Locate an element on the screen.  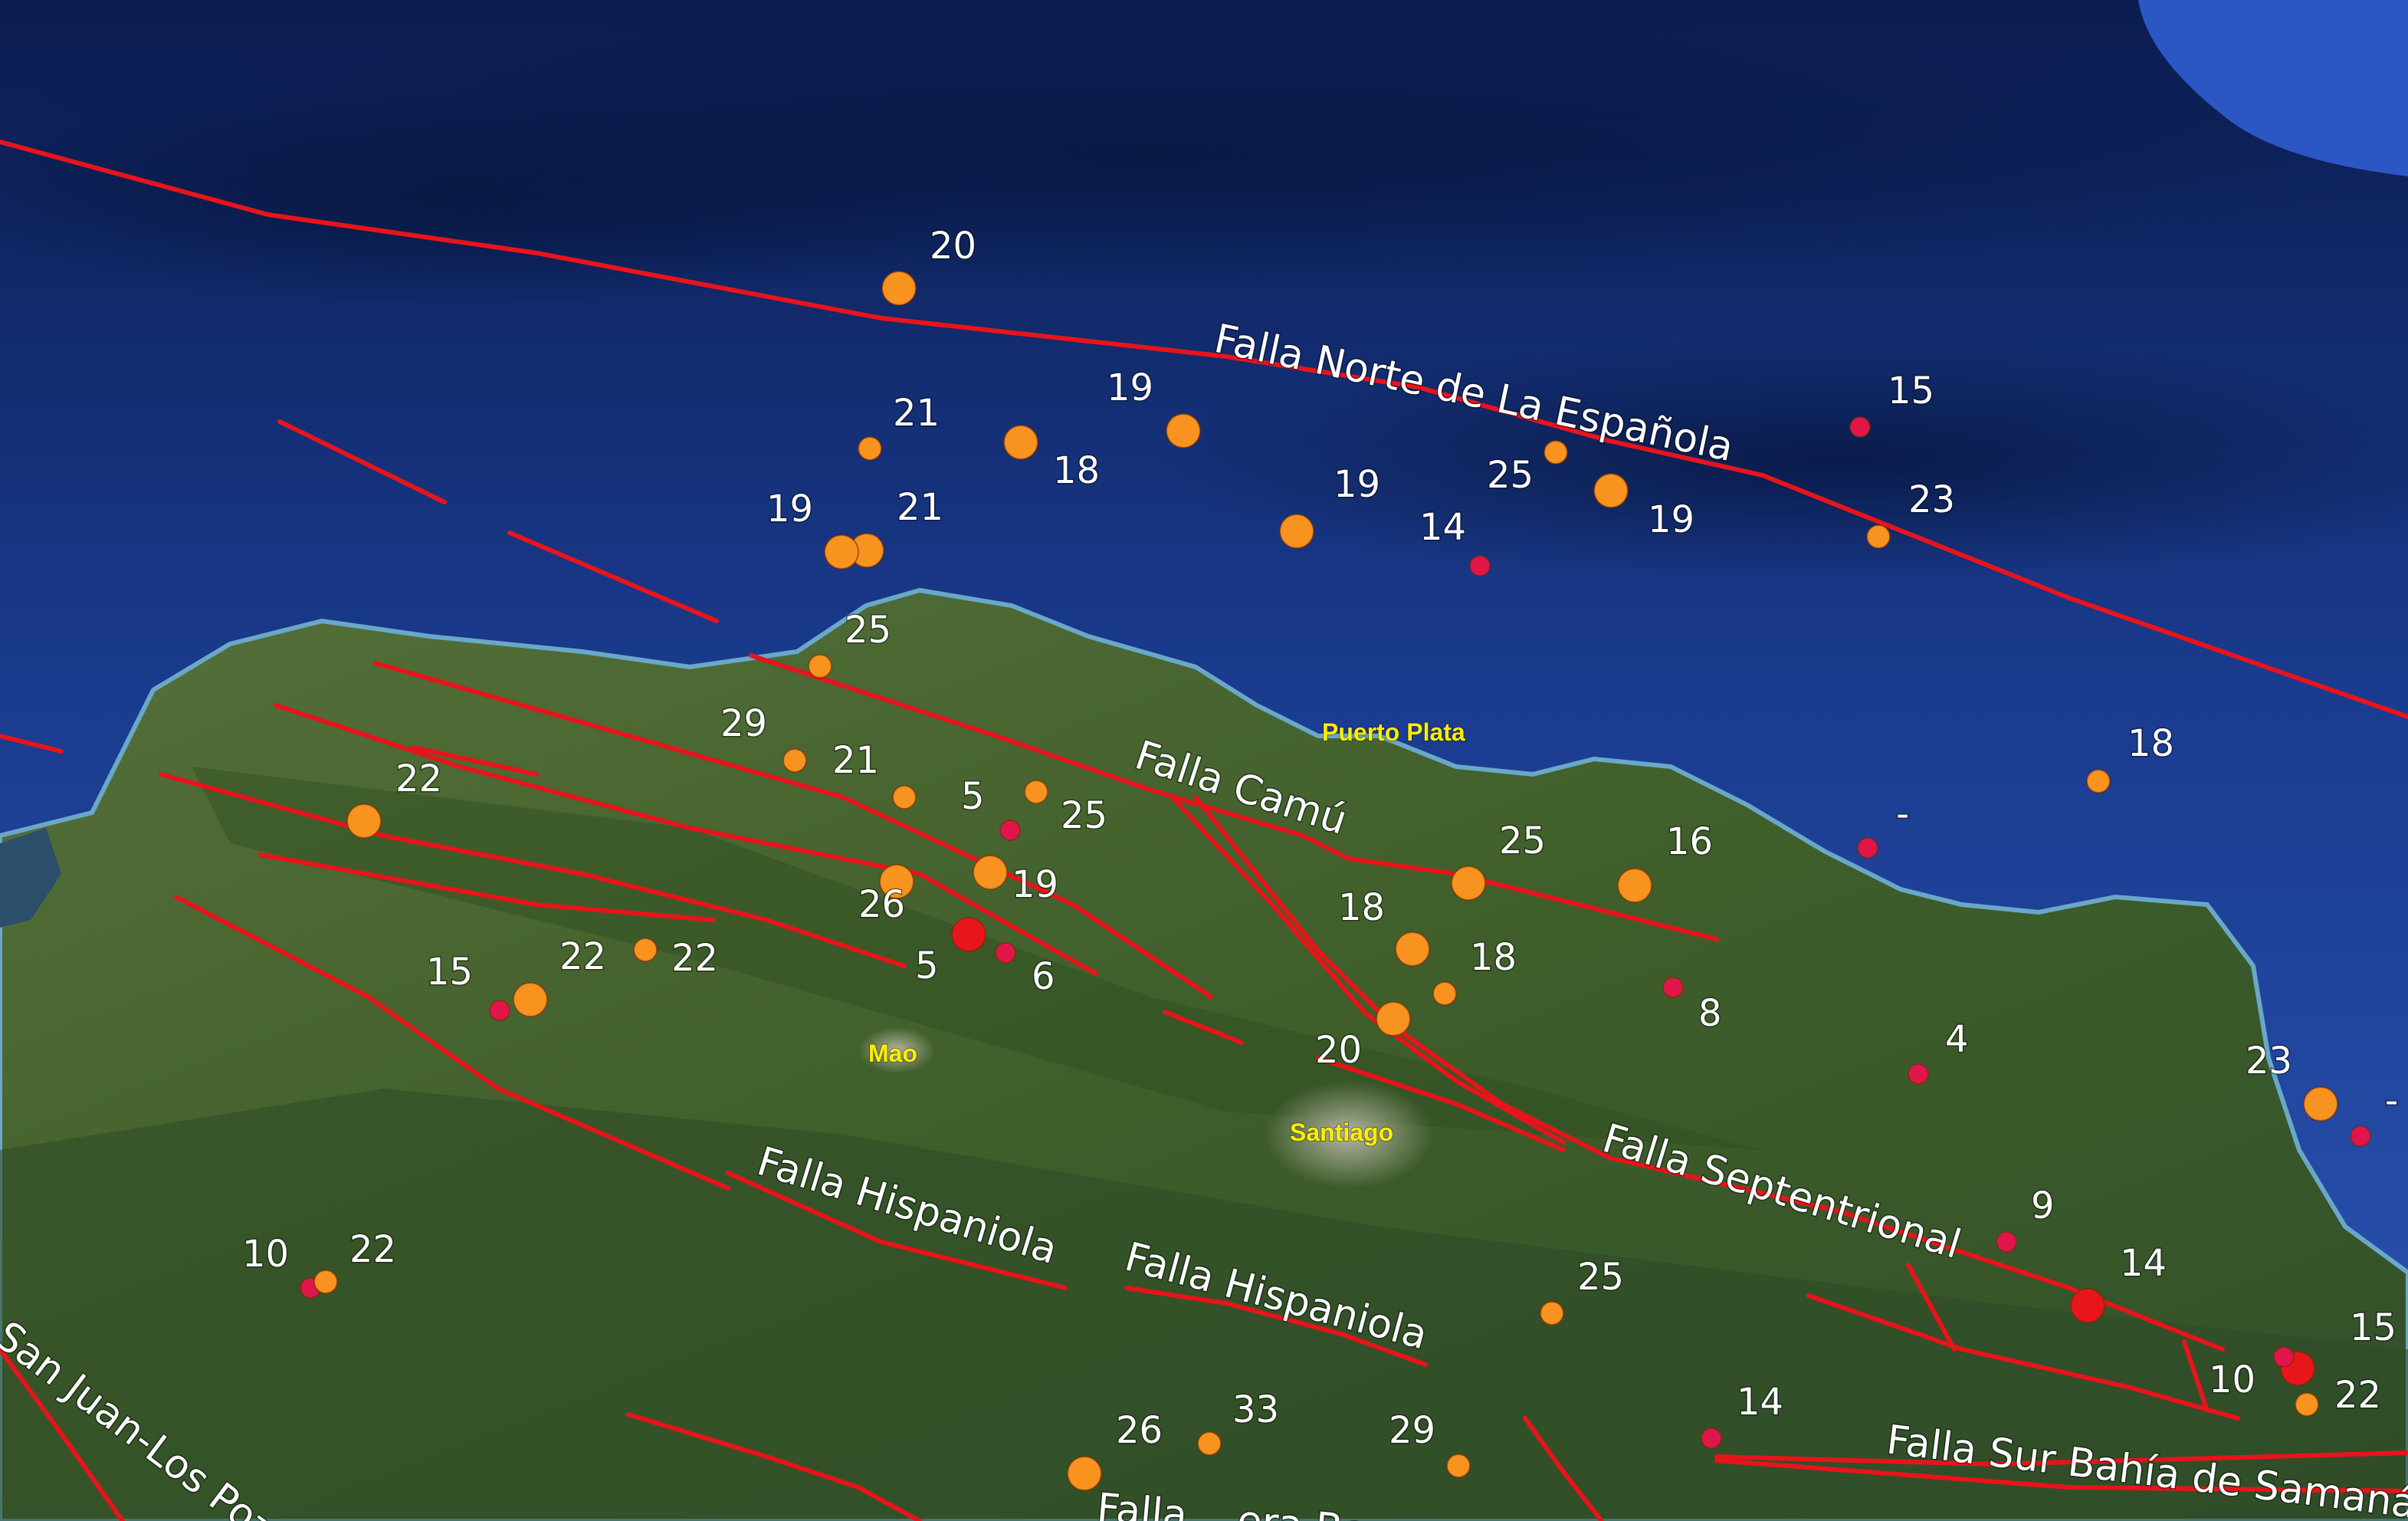
earthquake-depth-label: 8 is located at coordinates (1710, 1013).